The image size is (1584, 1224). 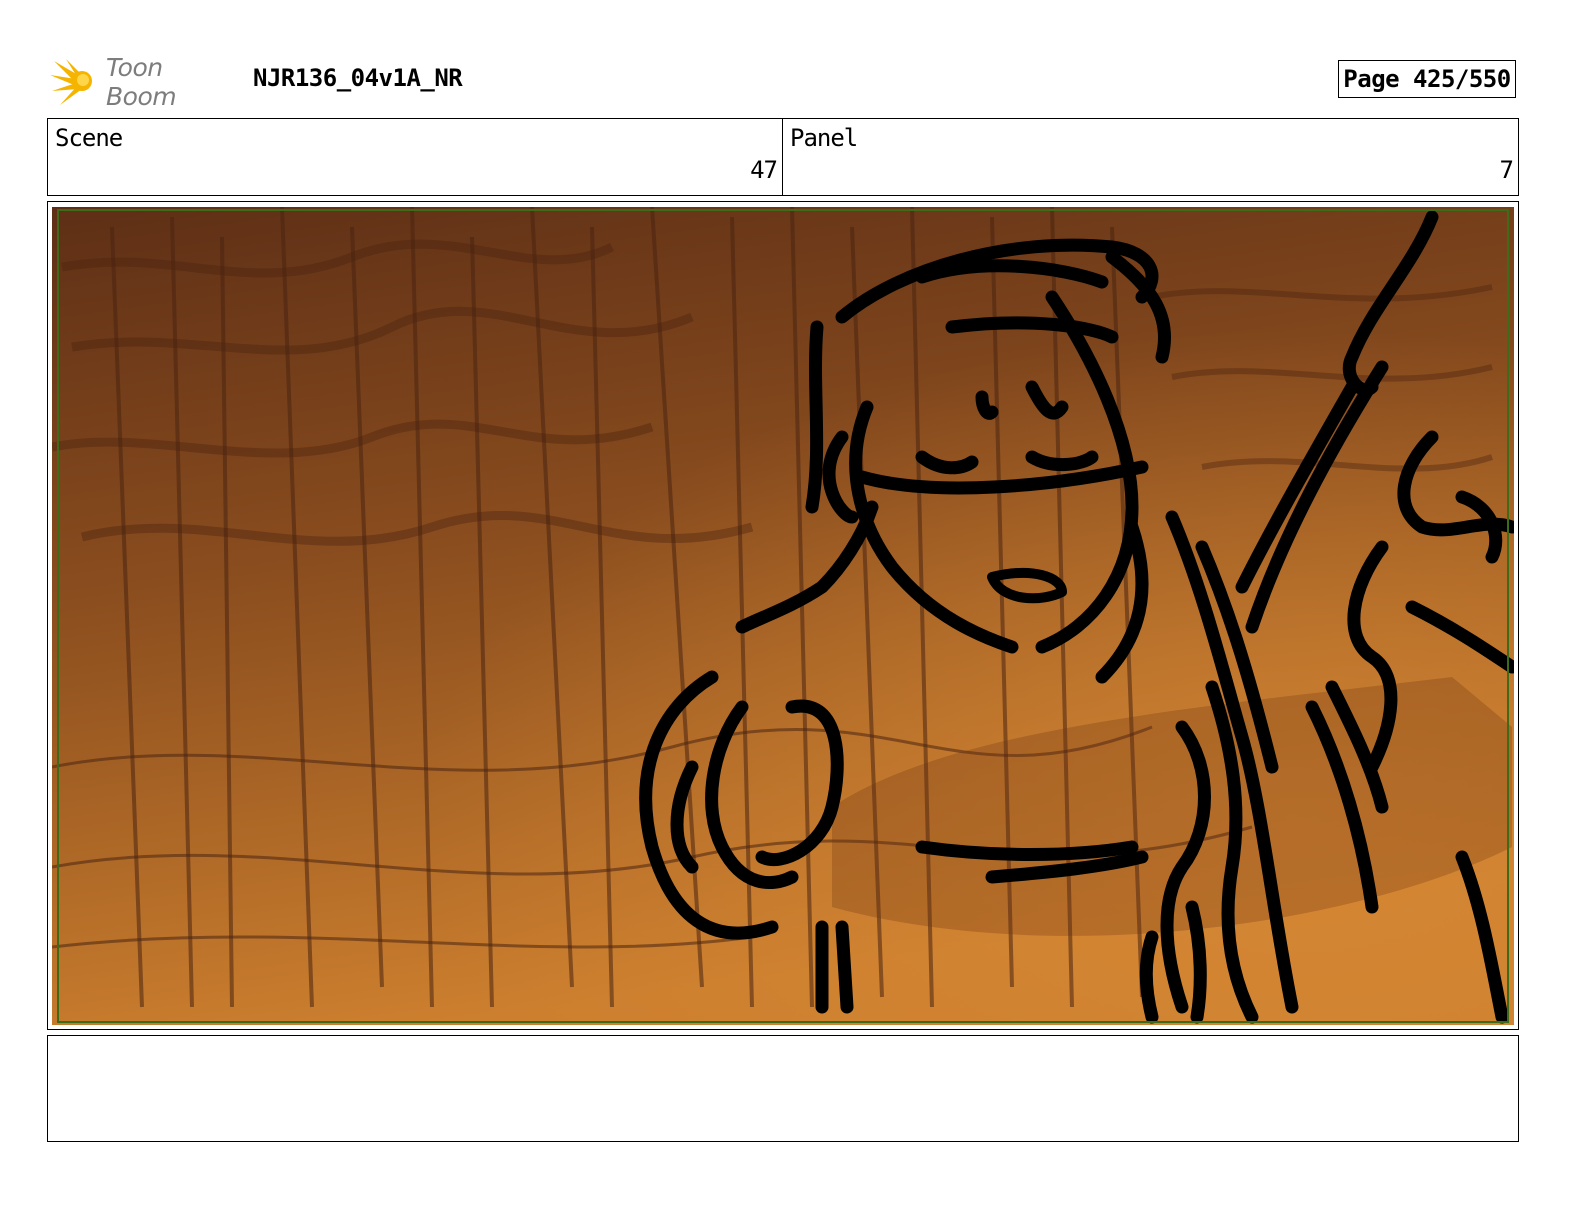 I want to click on document-title: NJR136_04v1A_NR, so click(x=358, y=78).